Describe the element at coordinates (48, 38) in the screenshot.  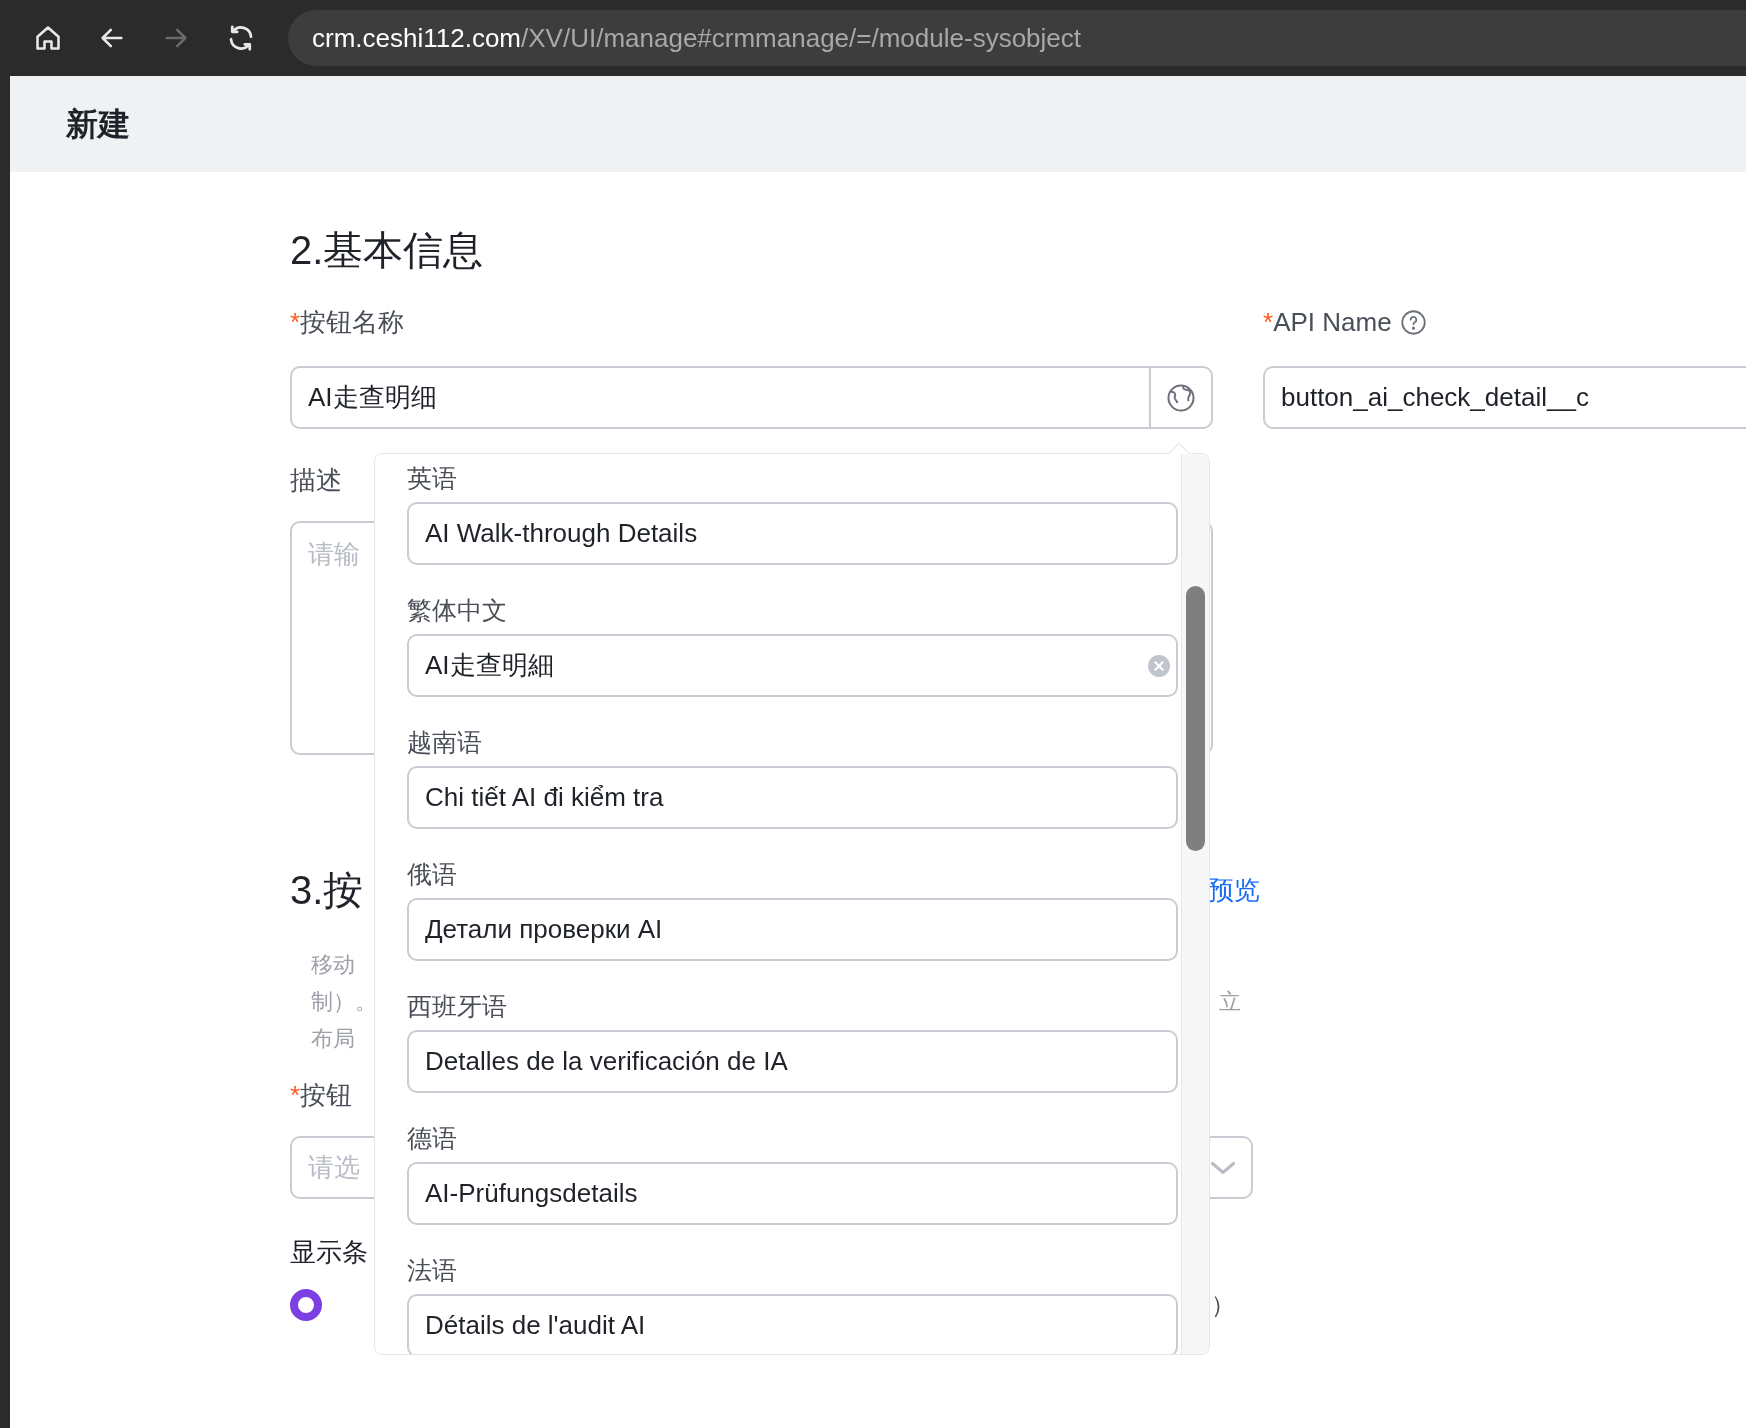
I see `home-icon` at that location.